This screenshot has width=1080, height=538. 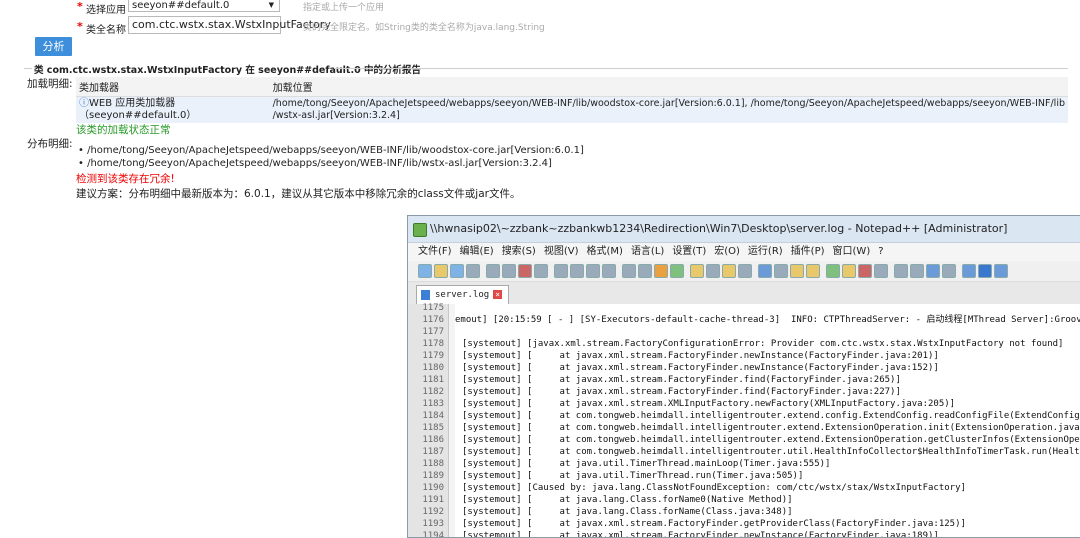 What do you see at coordinates (433, 534) in the screenshot?
I see `line-number: 1194` at bounding box center [433, 534].